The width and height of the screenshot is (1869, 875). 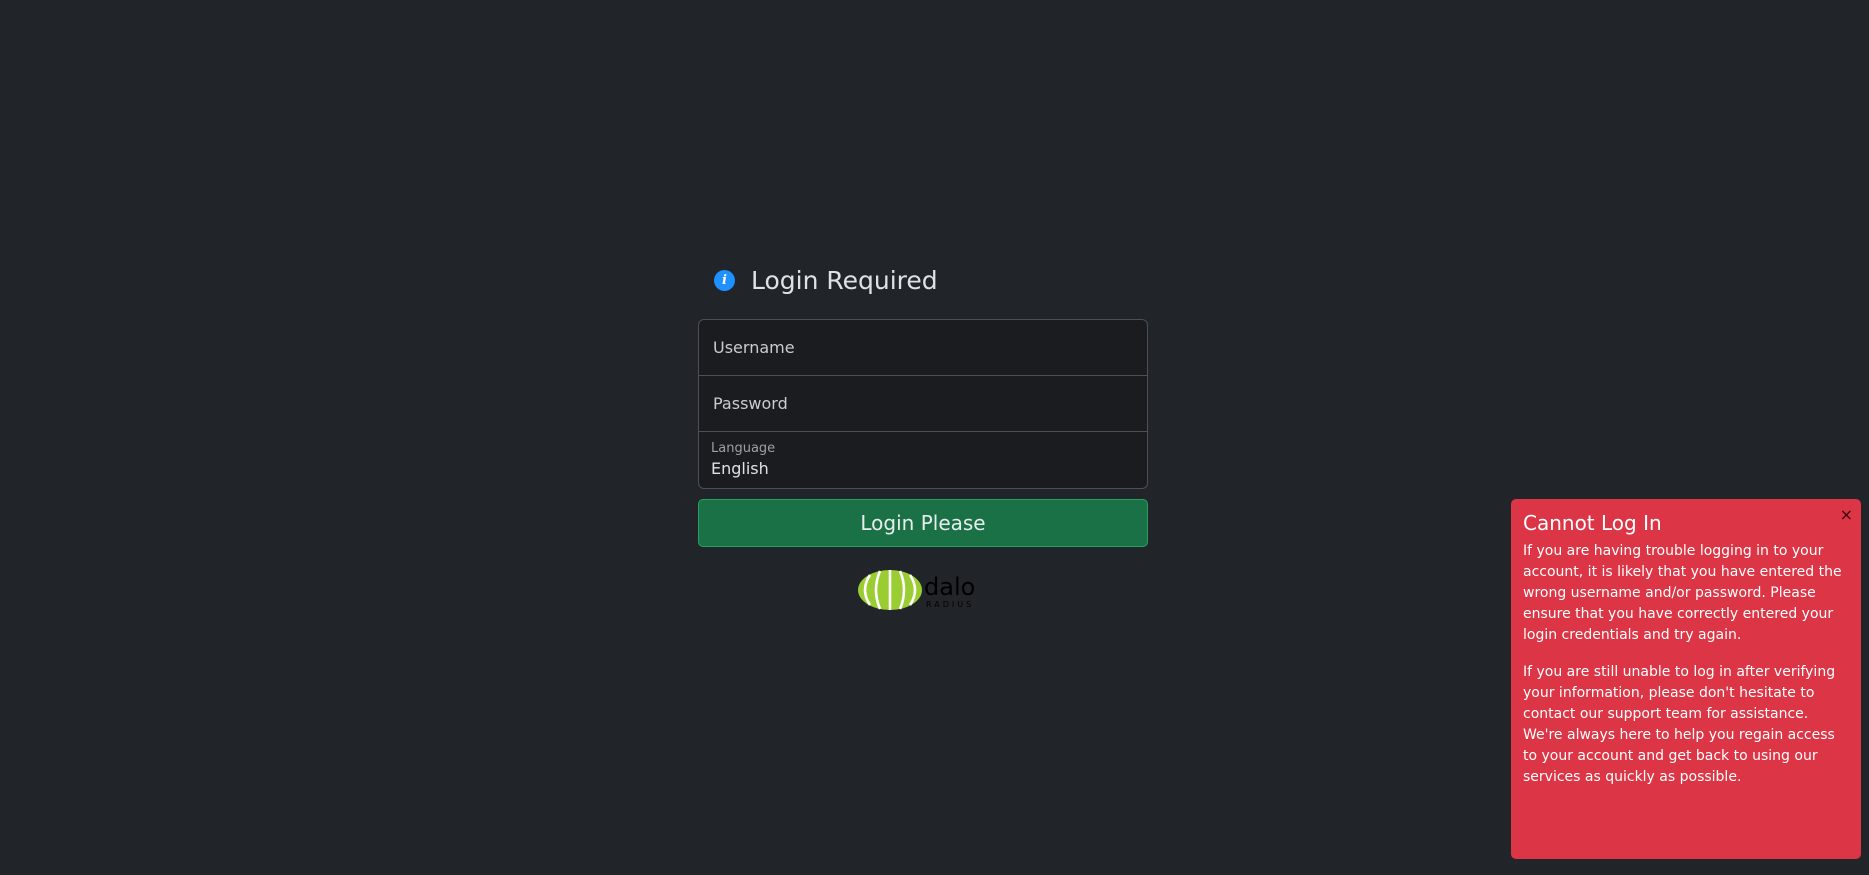 I want to click on info-icon-glyph: i, so click(x=724, y=280).